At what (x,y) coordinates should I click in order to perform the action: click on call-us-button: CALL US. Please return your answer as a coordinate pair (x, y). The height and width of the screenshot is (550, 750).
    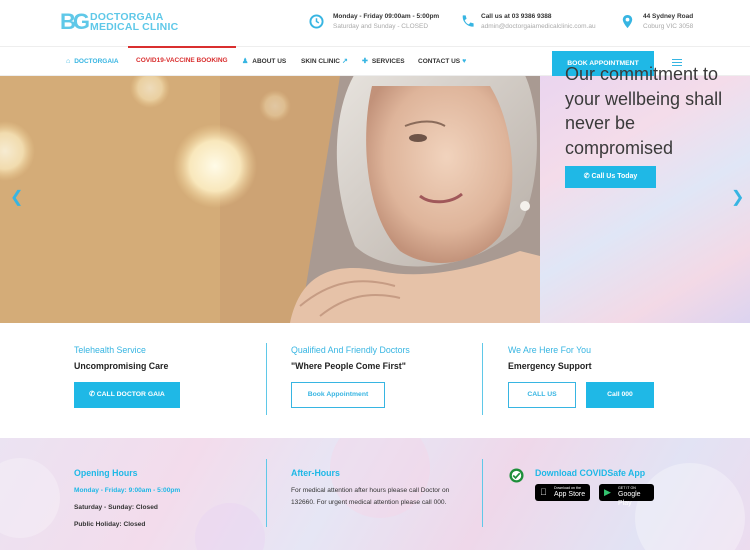
    Looking at the image, I should click on (542, 395).